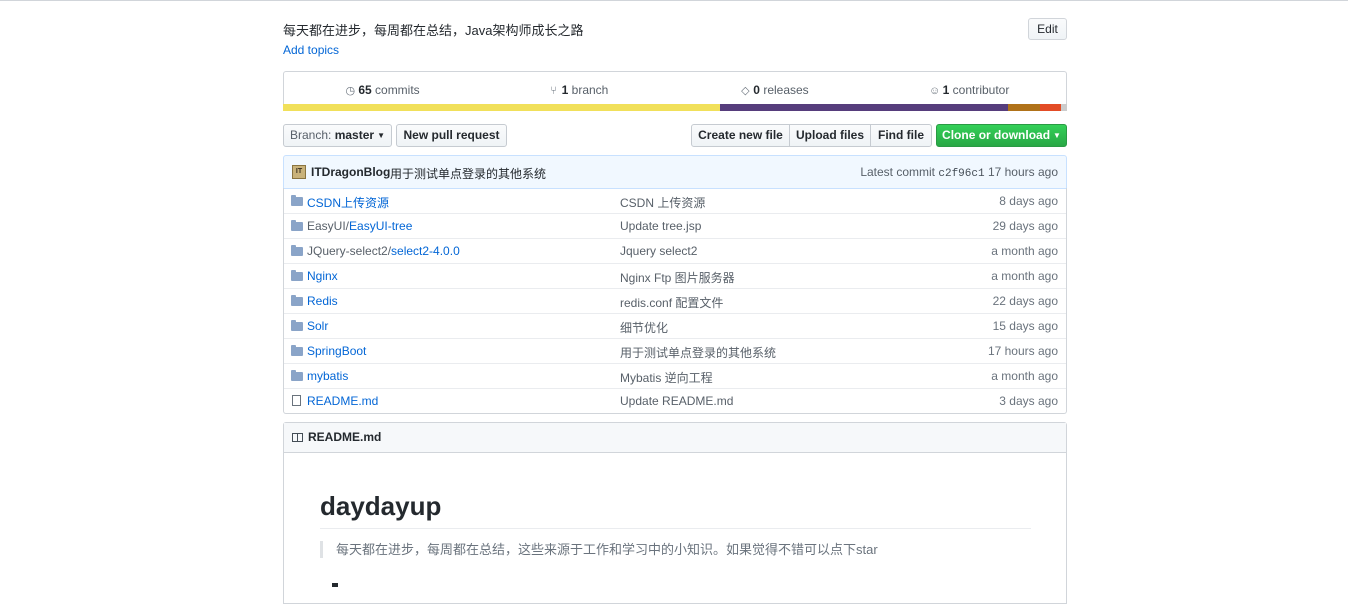 This screenshot has width=1348, height=604. I want to click on language-bar, so click(675, 107).